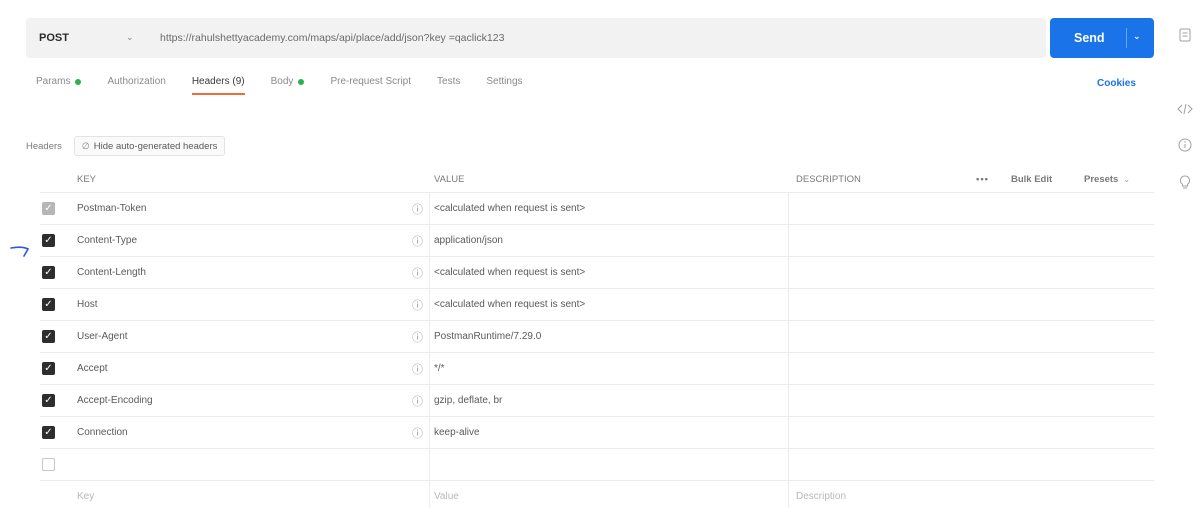 The height and width of the screenshot is (508, 1203). What do you see at coordinates (982, 179) in the screenshot?
I see `more-options-icon: •••` at bounding box center [982, 179].